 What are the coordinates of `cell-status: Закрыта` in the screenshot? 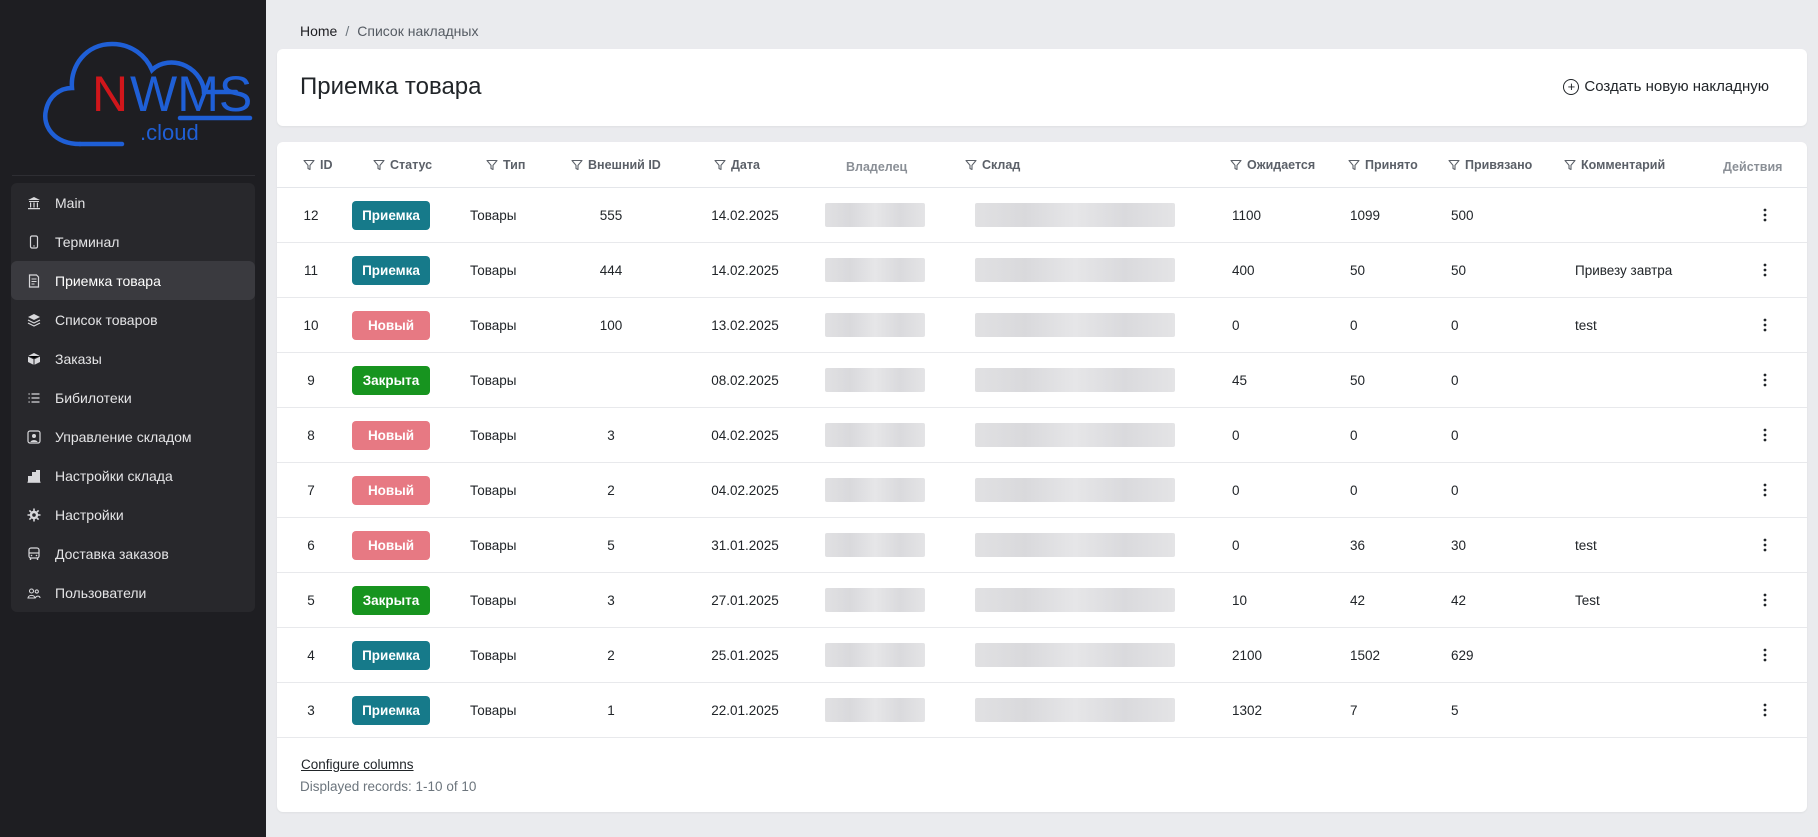 It's located at (392, 380).